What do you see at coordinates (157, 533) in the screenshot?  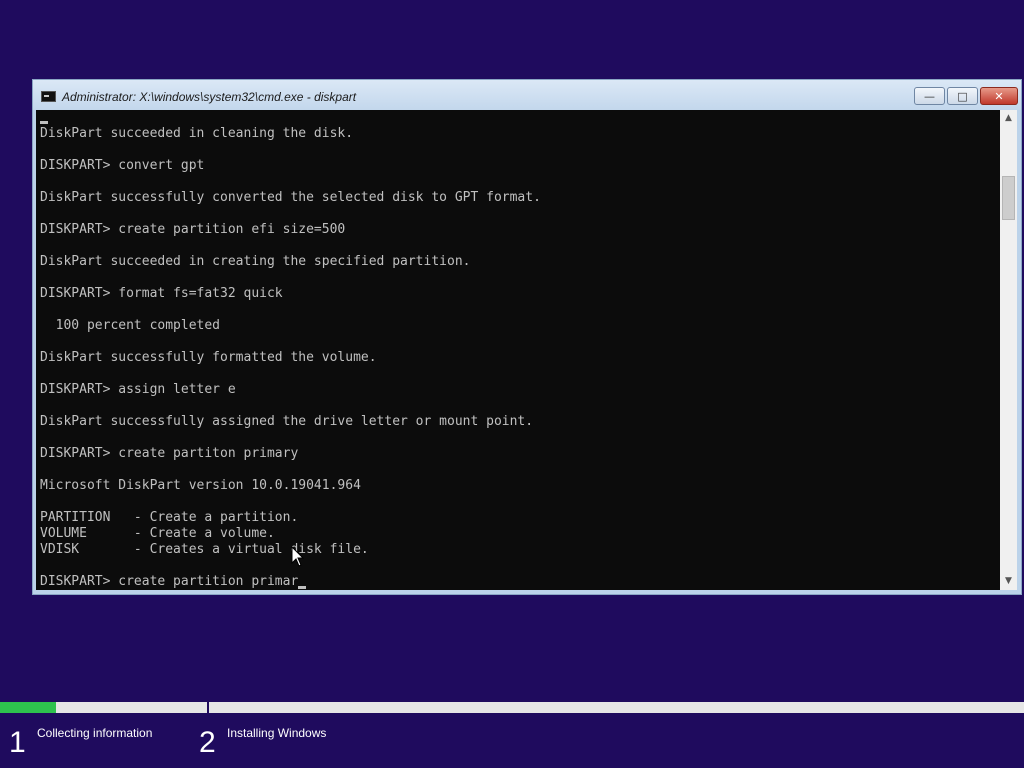 I see `console-line: VOLUME - Create a volume.` at bounding box center [157, 533].